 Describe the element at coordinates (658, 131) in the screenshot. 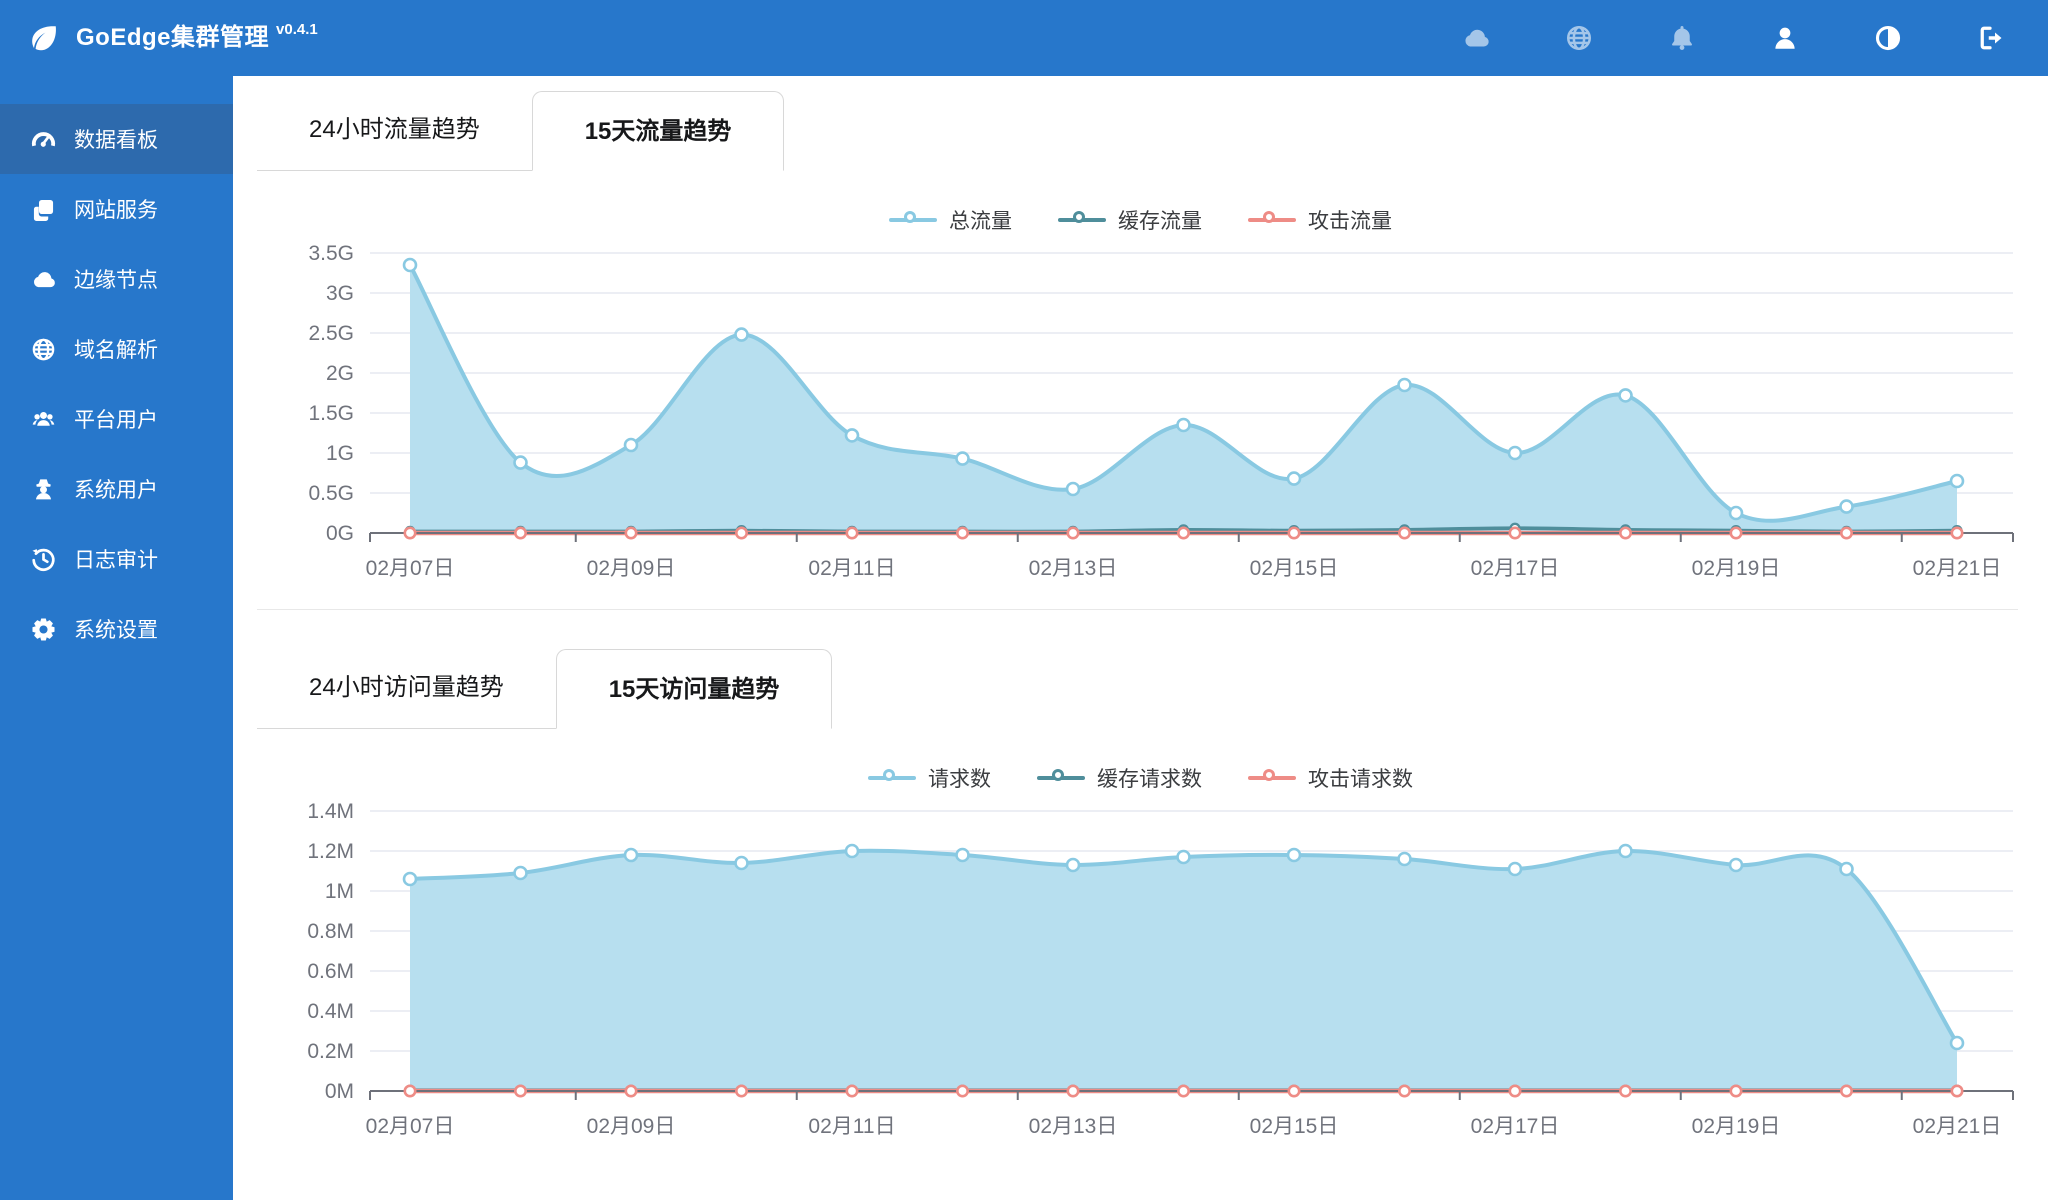

I see `tab-traffic-trend-2: 15天流量趋势` at that location.